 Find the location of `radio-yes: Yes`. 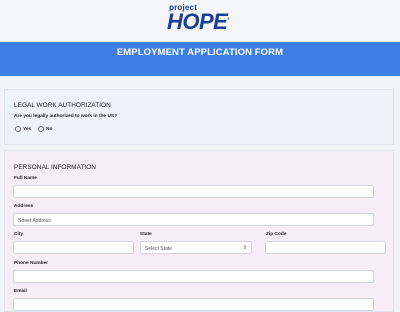

radio-yes: Yes is located at coordinates (23, 129).